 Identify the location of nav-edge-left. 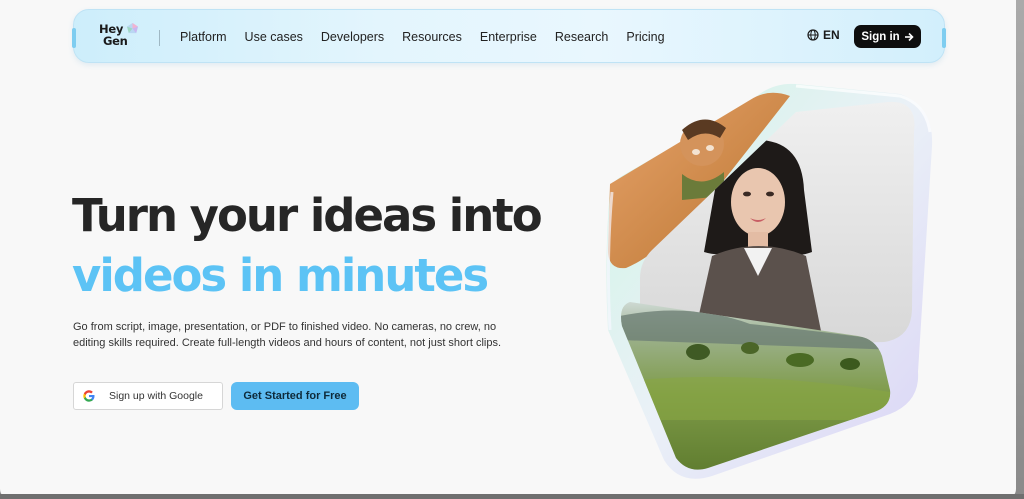
(74, 38).